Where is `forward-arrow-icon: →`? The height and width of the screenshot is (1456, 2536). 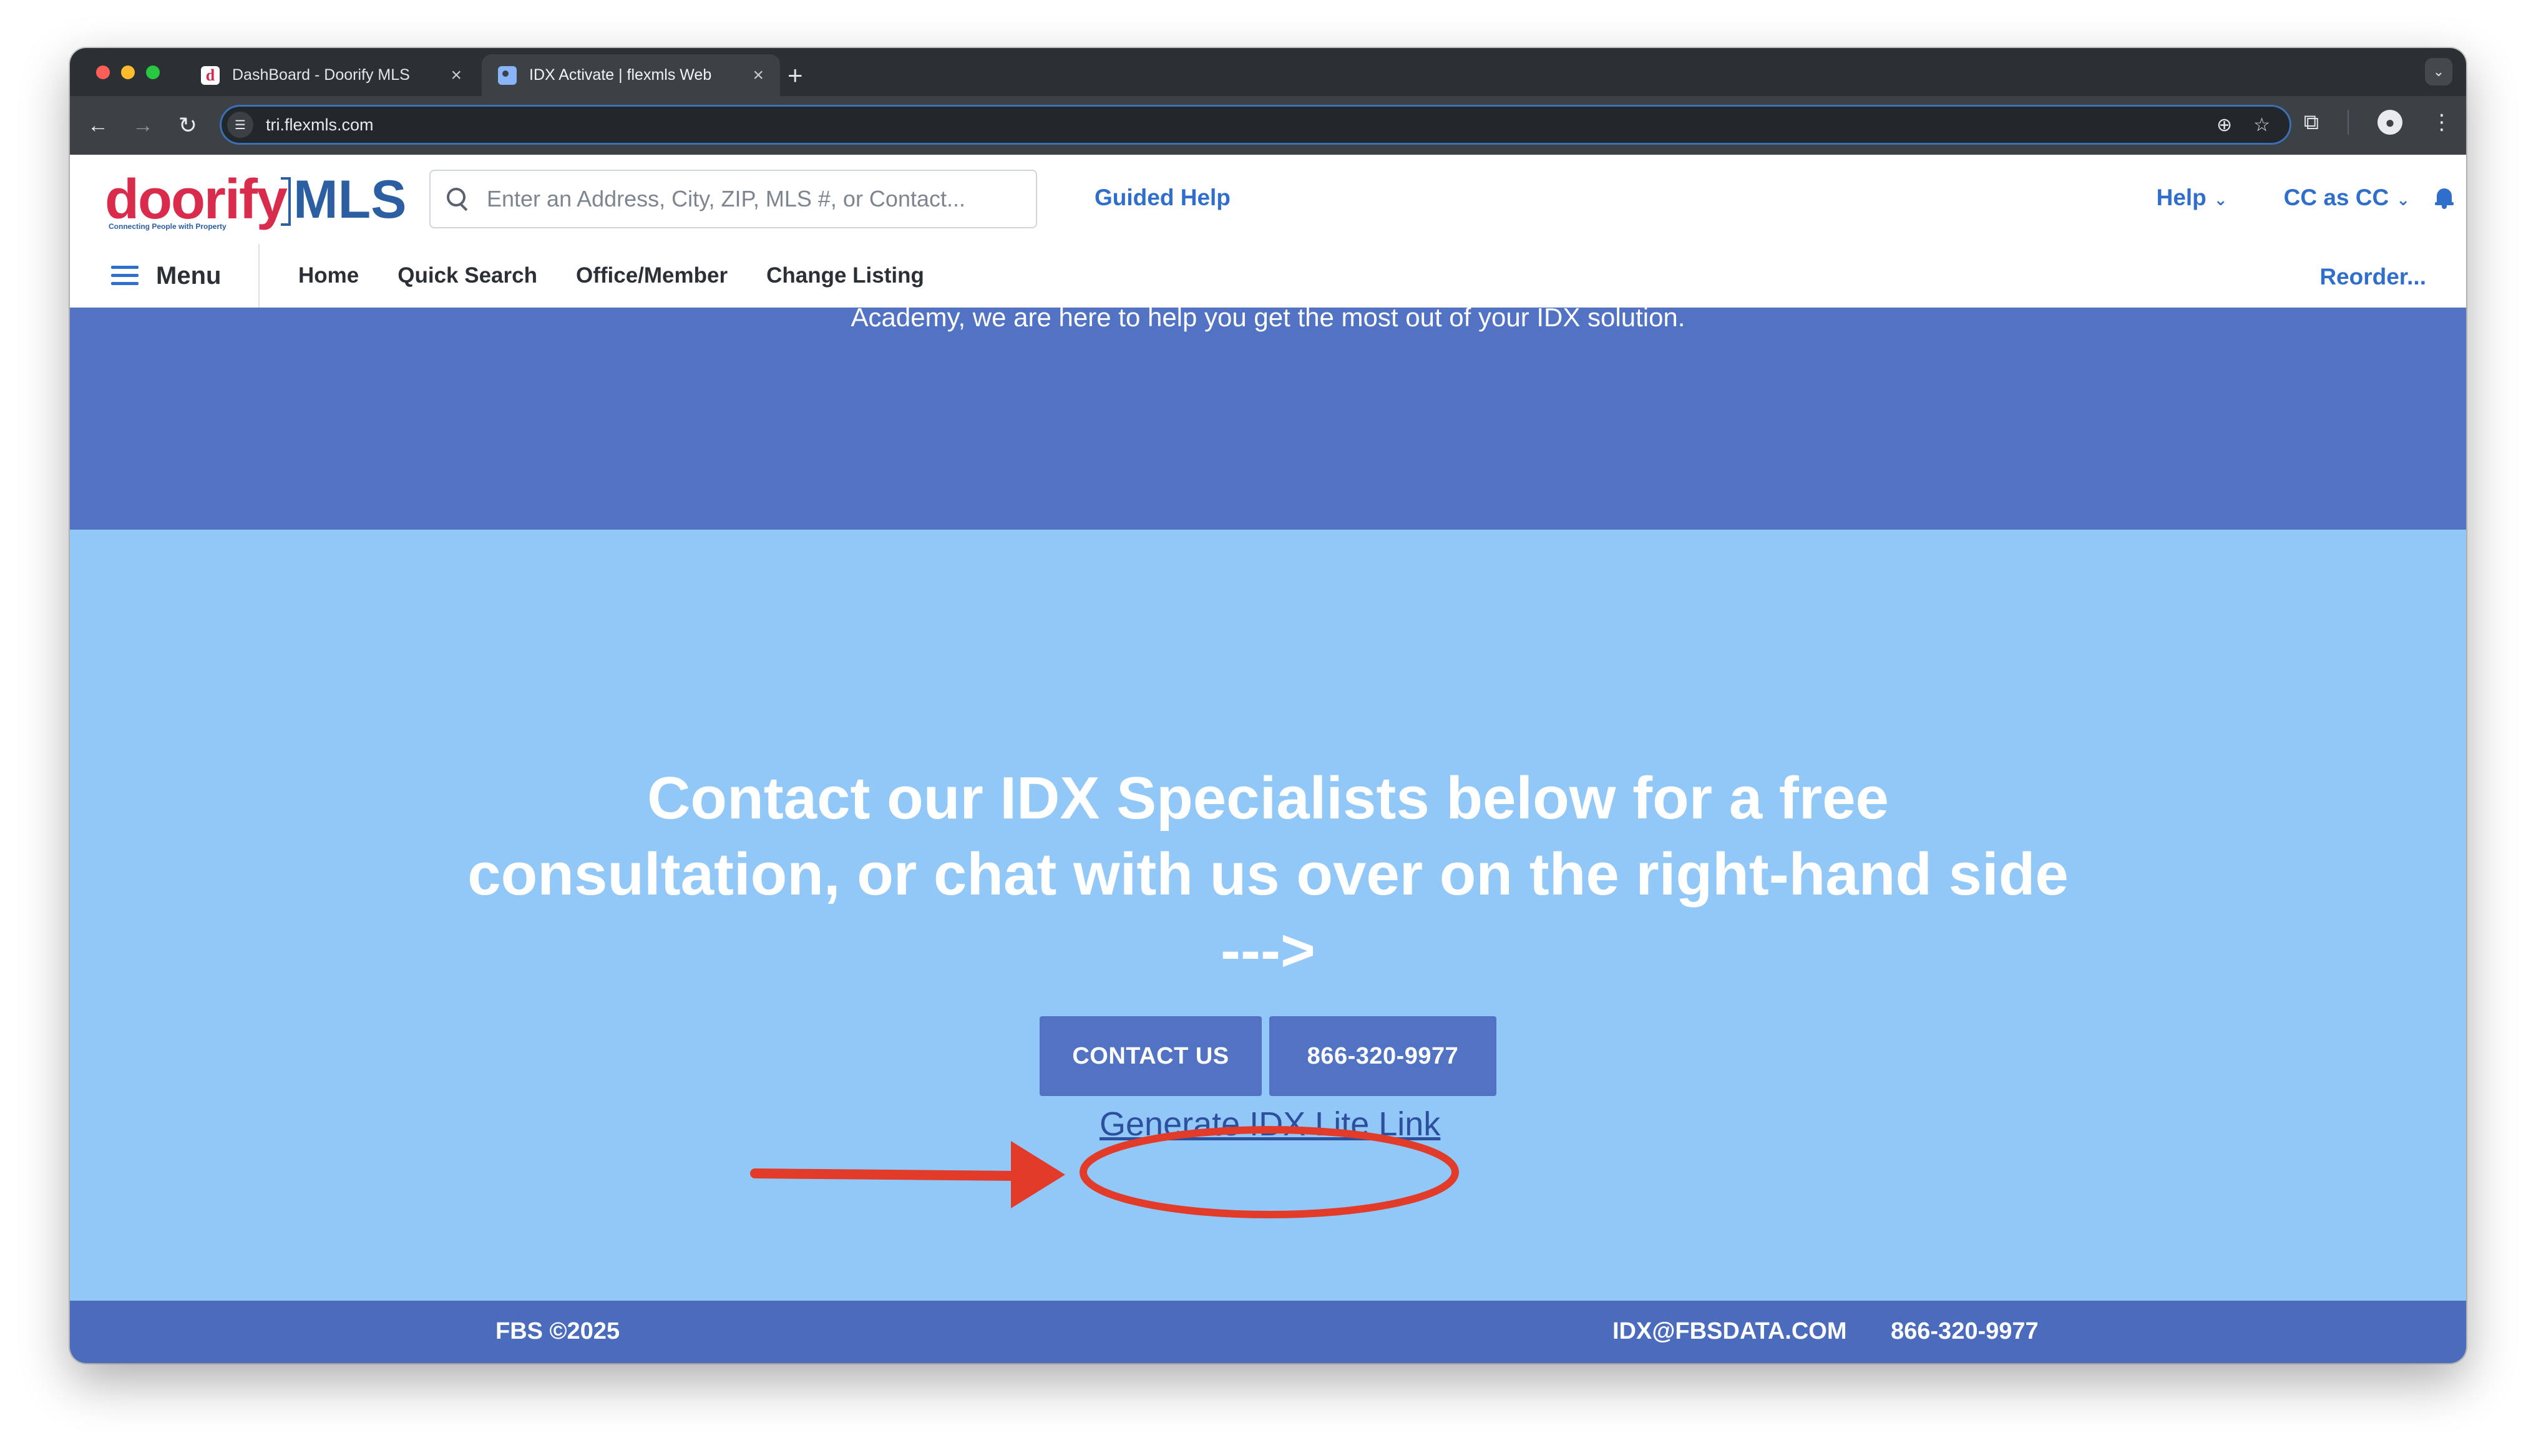 forward-arrow-icon: → is located at coordinates (142, 126).